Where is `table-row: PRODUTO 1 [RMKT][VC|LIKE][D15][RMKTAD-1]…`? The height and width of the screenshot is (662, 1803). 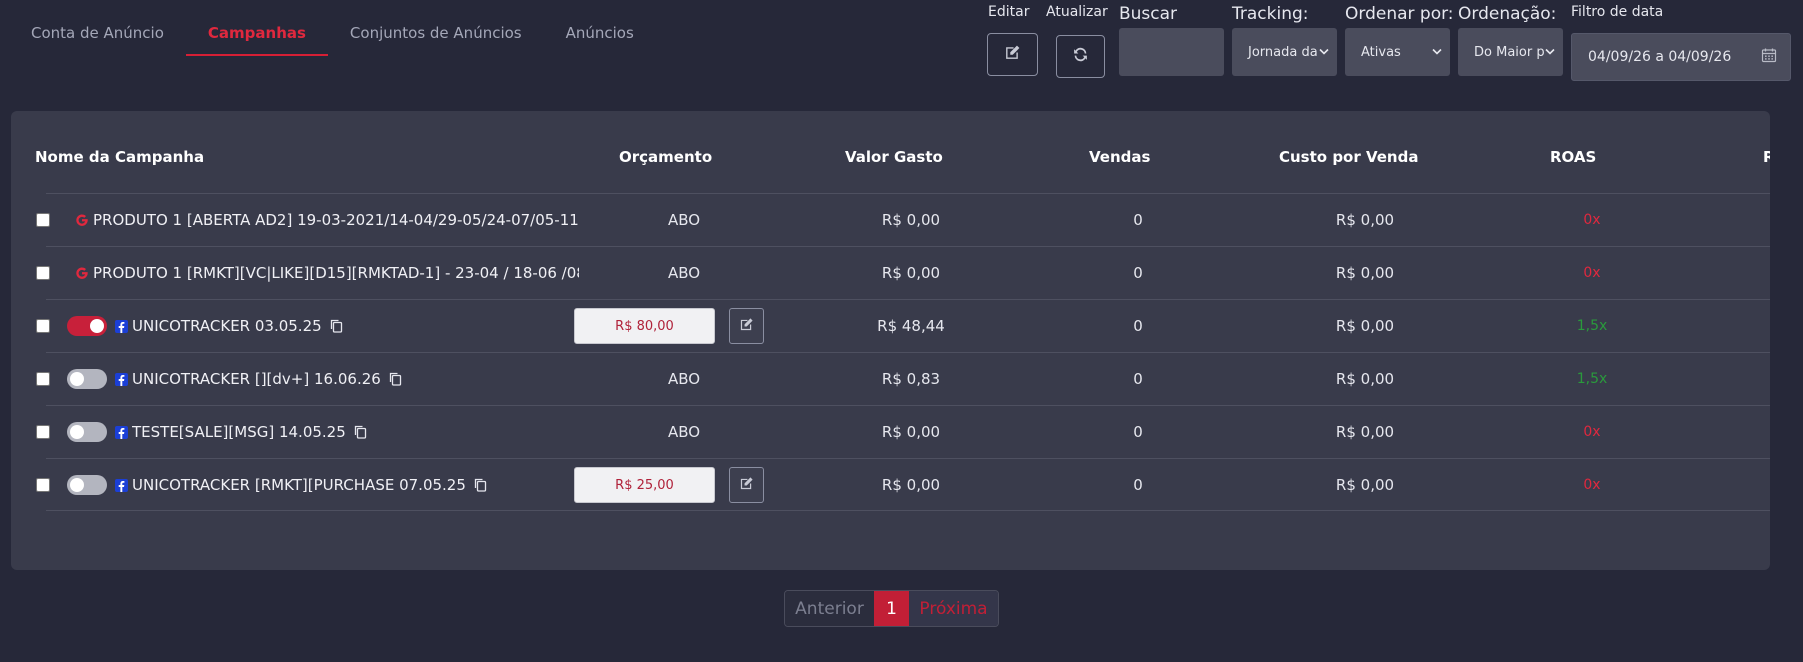 table-row: PRODUTO 1 [RMKT][VC|LIKE][D15][RMKTAD-1]… is located at coordinates (903, 272).